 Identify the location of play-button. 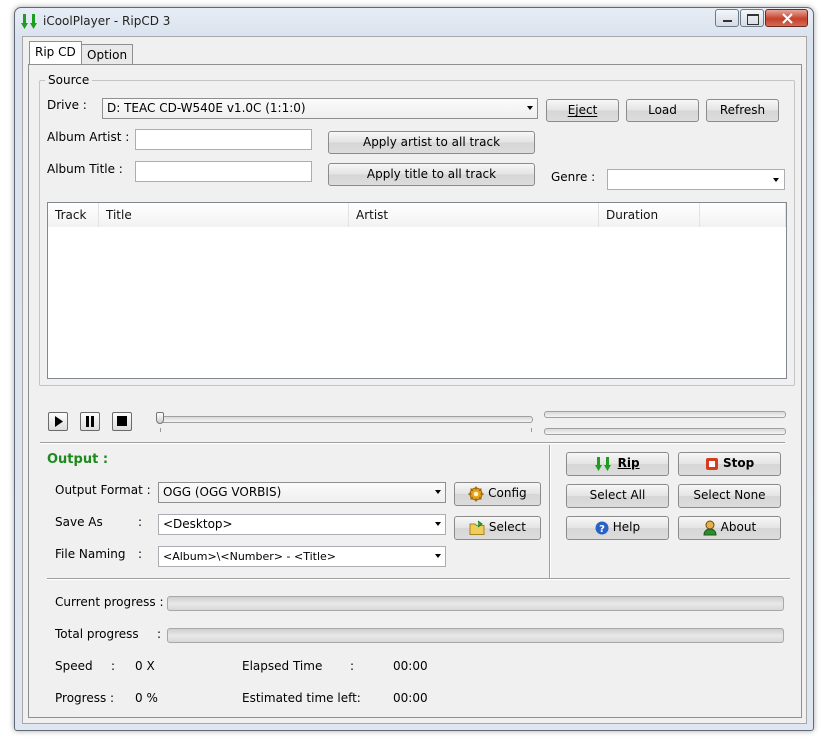
(58, 421).